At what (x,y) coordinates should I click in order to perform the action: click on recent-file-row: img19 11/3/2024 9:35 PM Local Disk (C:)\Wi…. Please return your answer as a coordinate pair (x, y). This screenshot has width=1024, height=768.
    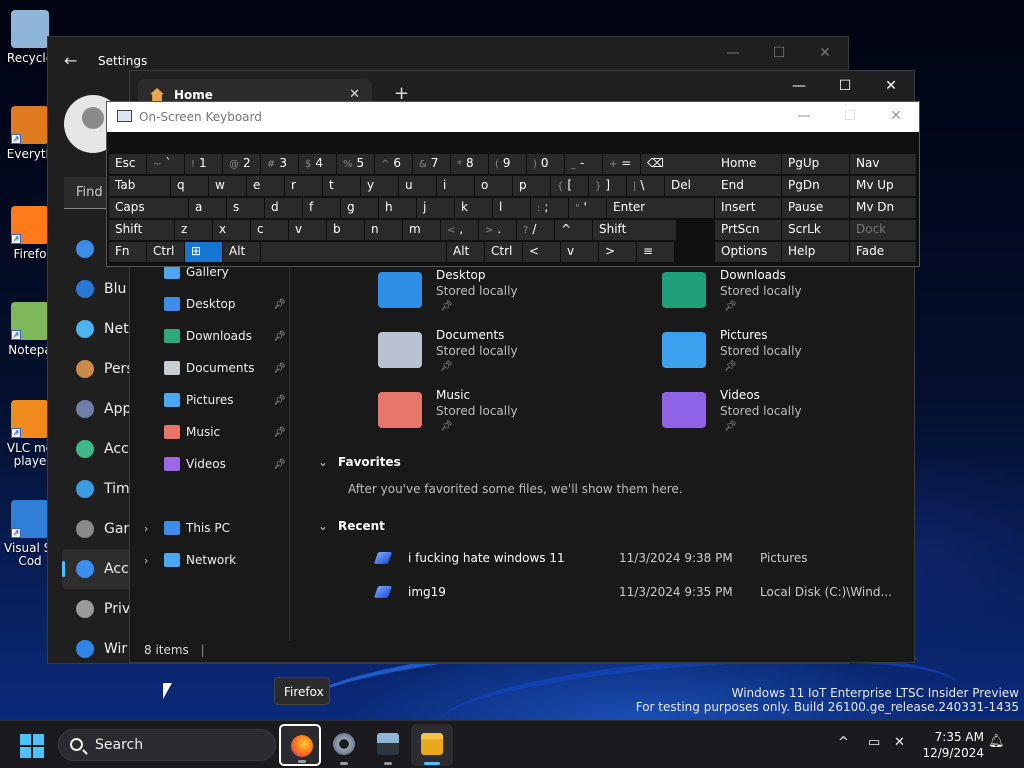
    Looking at the image, I should click on (634, 593).